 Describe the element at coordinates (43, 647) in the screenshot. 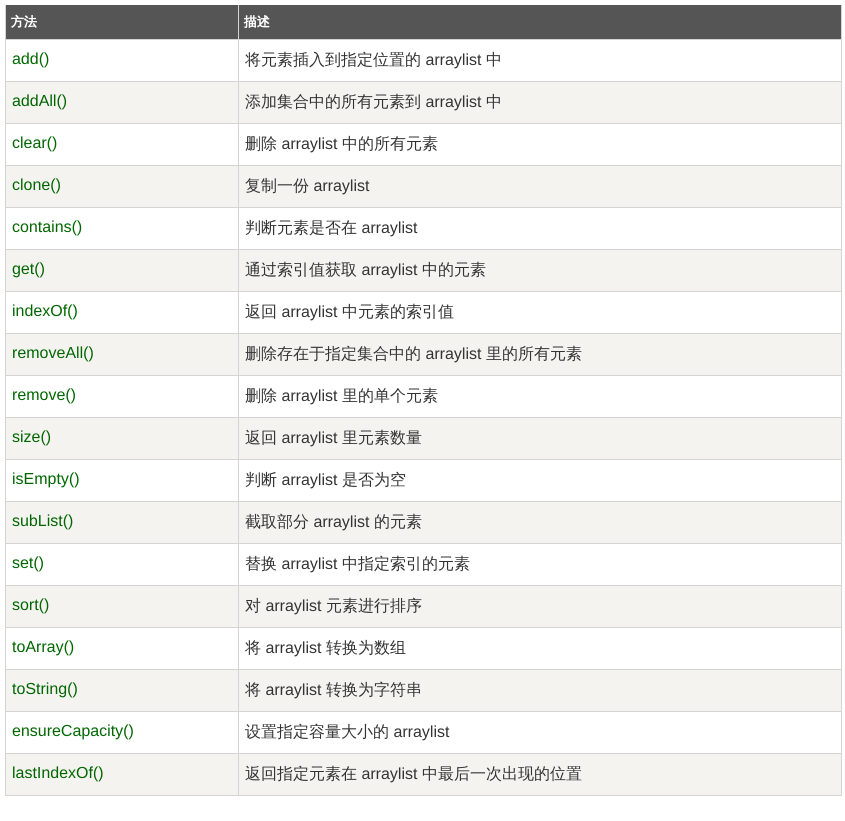

I see `method-link: toArray()` at that location.